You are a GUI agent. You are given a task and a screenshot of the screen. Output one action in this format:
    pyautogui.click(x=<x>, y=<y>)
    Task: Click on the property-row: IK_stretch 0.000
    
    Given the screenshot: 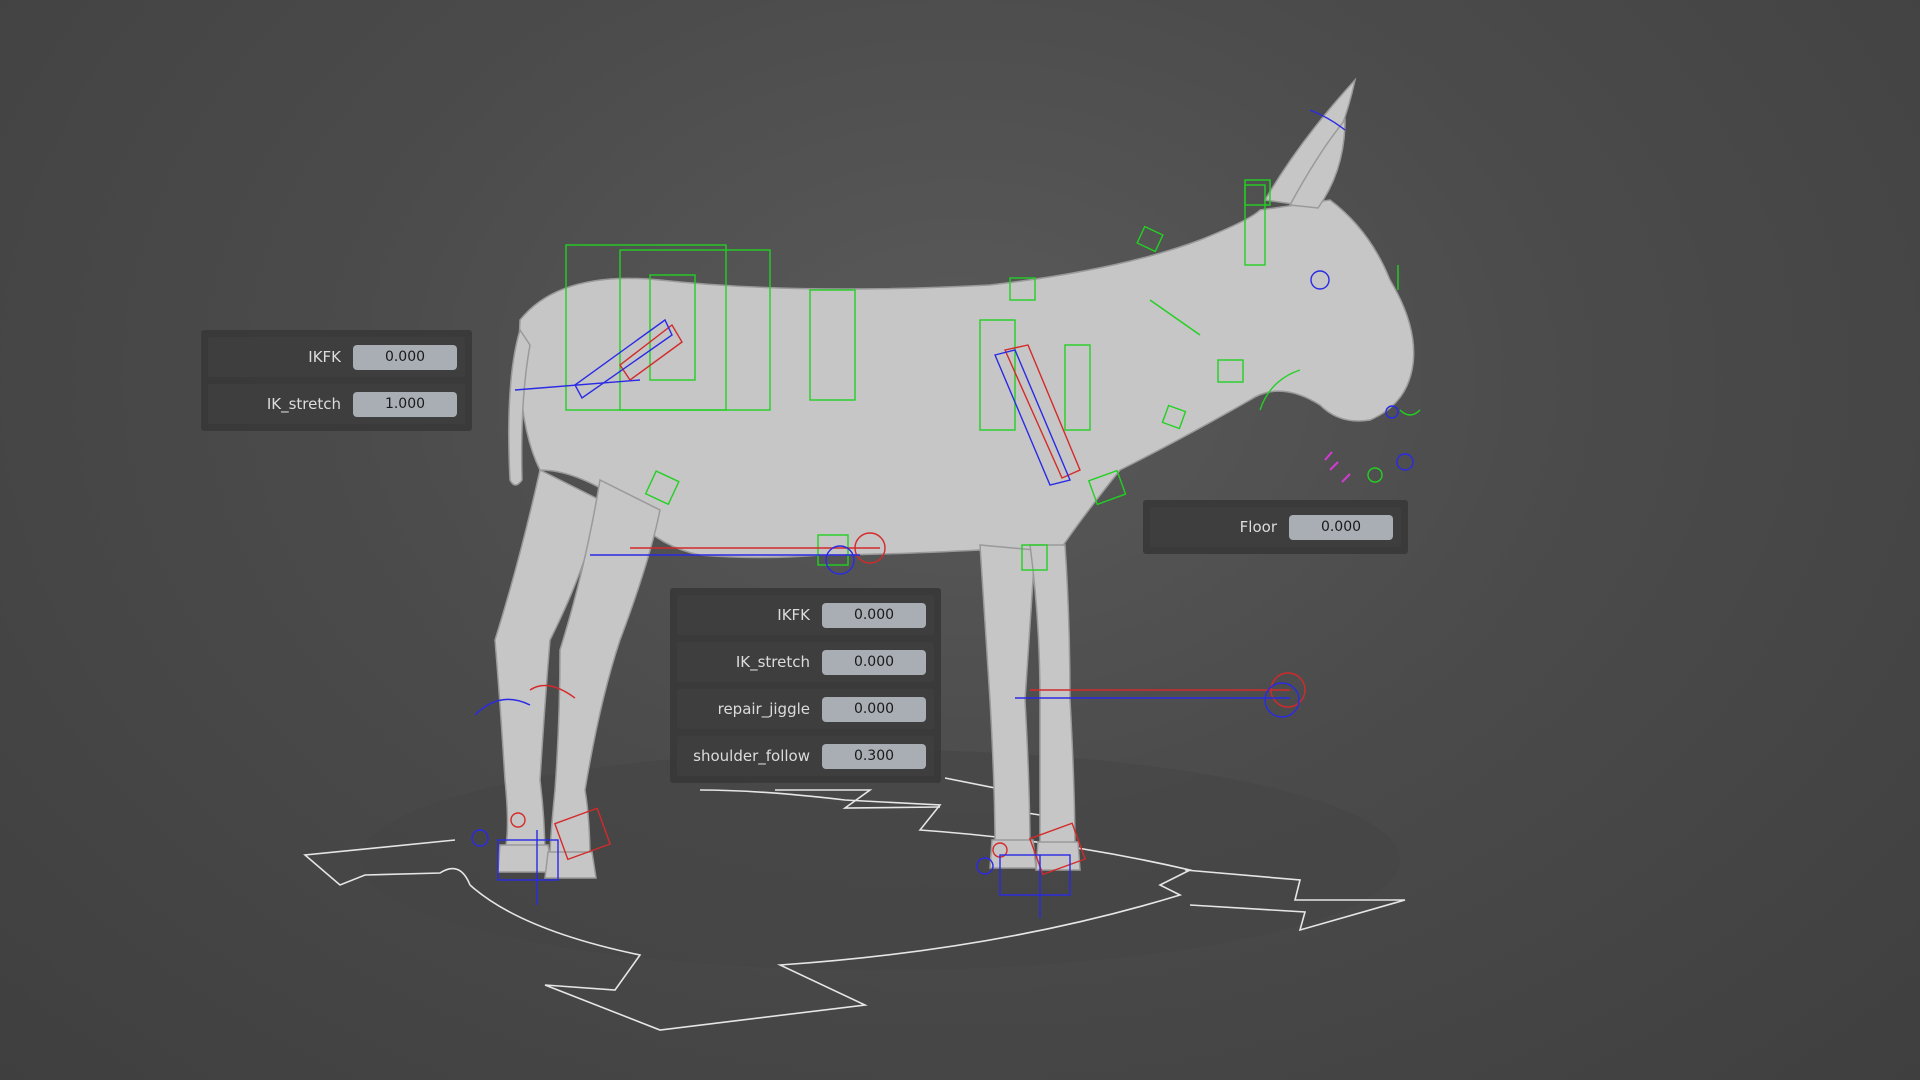 What is the action you would take?
    pyautogui.click(x=805, y=662)
    